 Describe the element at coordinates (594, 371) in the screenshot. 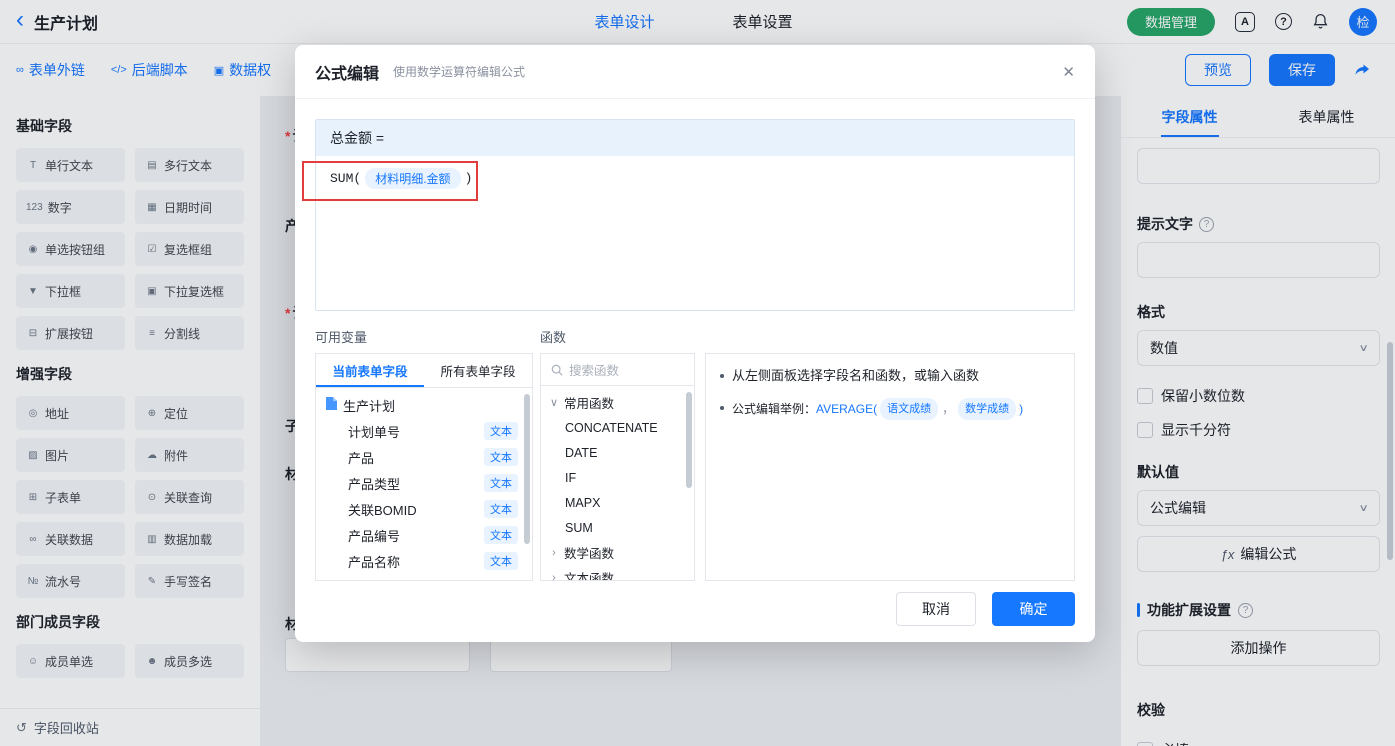

I see `search-placeholder: 搜索函数` at that location.